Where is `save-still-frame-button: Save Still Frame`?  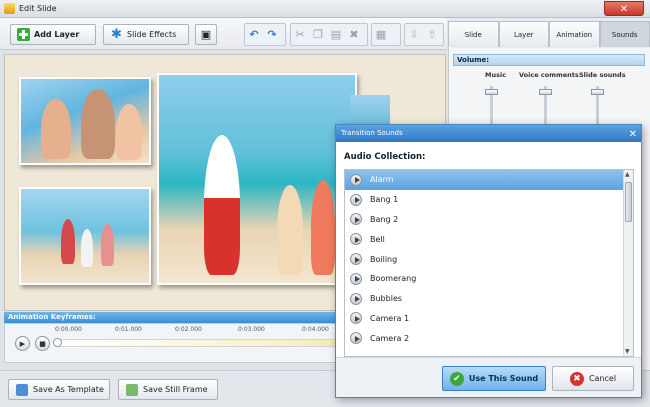
save-still-frame-button: Save Still Frame is located at coordinates (168, 389).